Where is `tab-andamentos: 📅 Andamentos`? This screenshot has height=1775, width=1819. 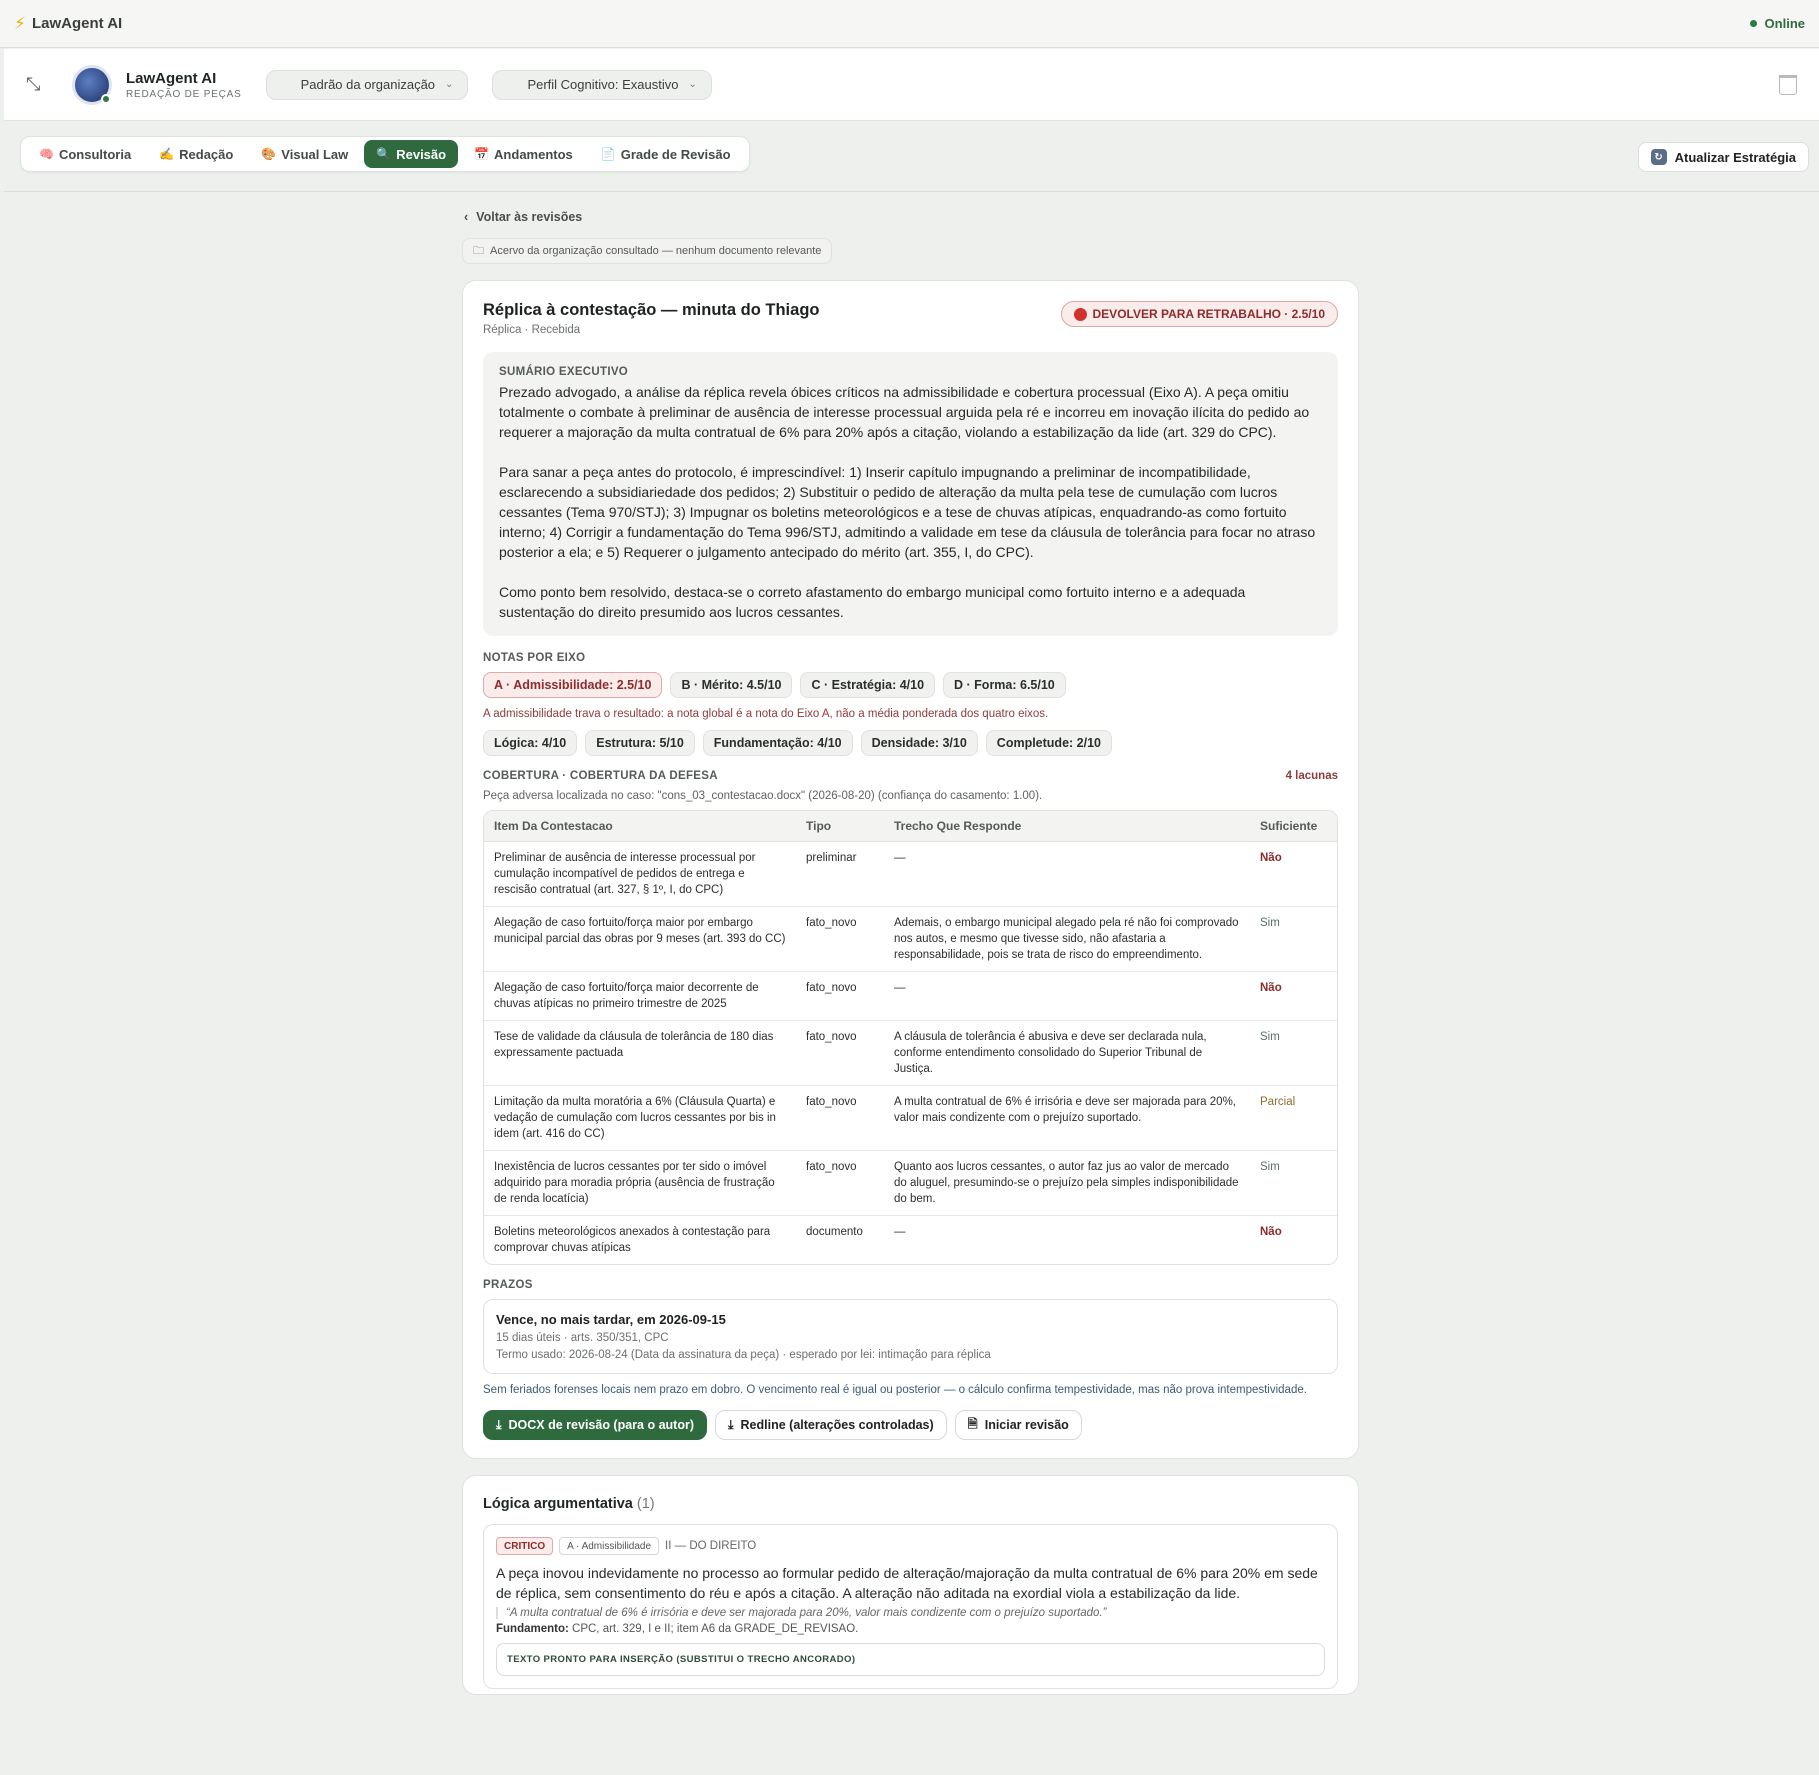 tab-andamentos: 📅 Andamentos is located at coordinates (523, 154).